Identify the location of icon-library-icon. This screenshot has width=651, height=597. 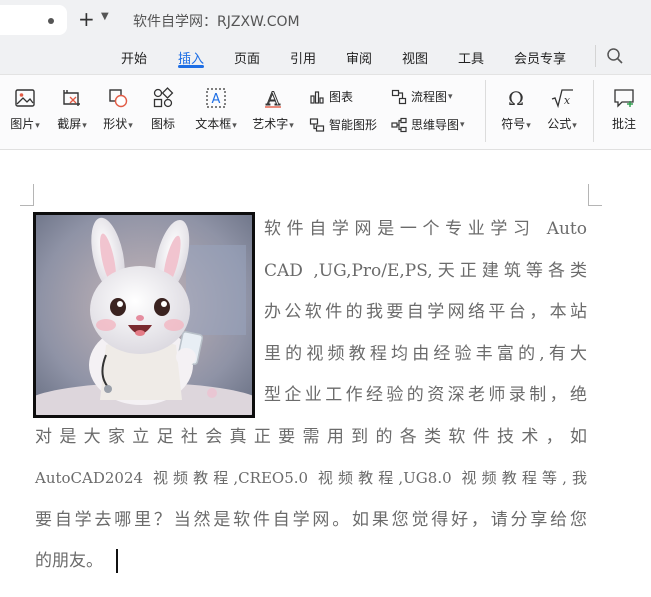
(163, 97).